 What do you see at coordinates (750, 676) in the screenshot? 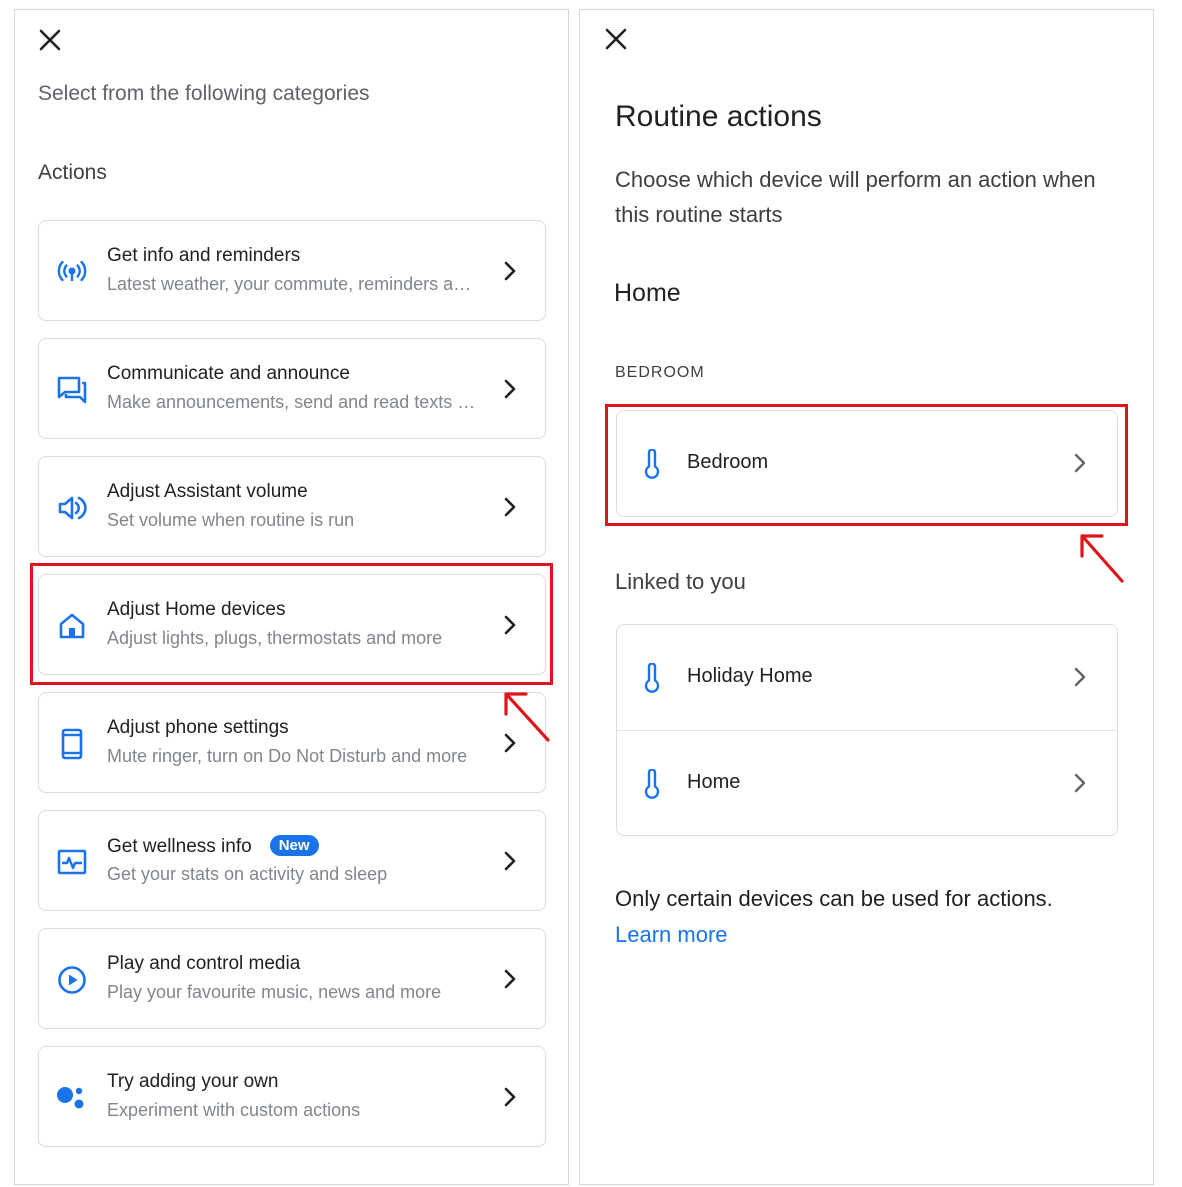
I see `device-name: Holiday Home` at bounding box center [750, 676].